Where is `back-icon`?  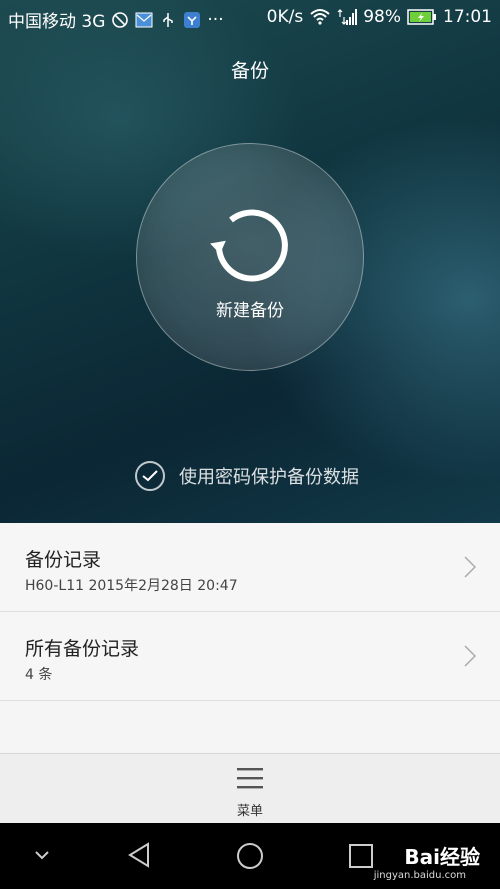
back-icon is located at coordinates (139, 855).